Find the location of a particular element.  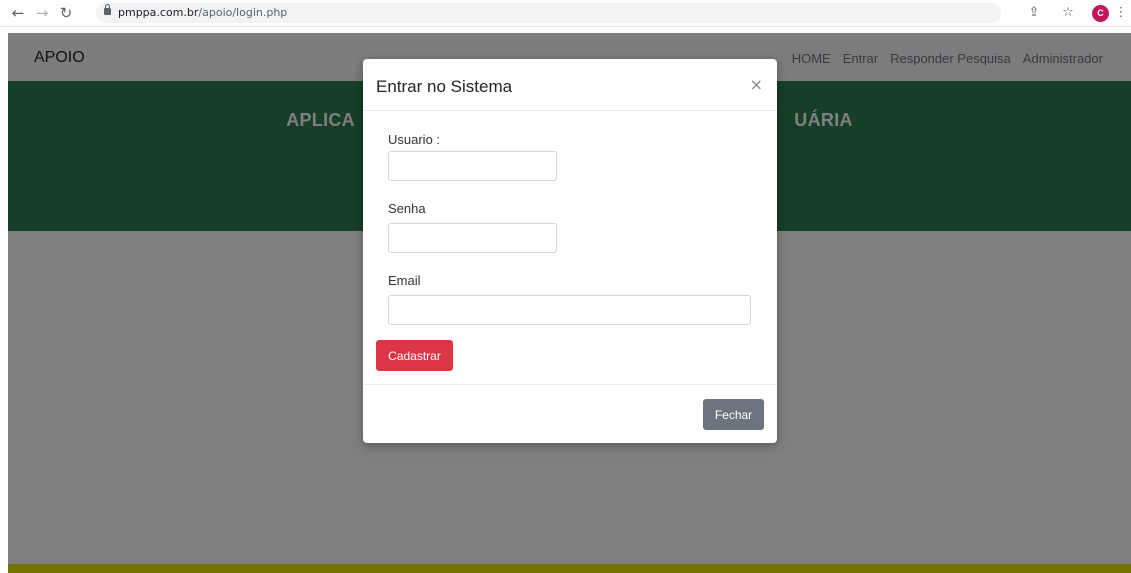

url-text: pmppa.com.br/apoio/login.php is located at coordinates (203, 12).